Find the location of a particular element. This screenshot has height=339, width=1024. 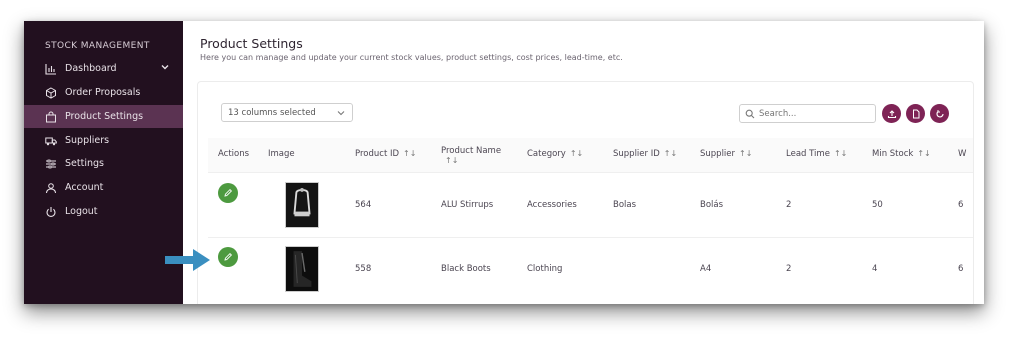

cell-supplier: Bolás is located at coordinates (712, 205).